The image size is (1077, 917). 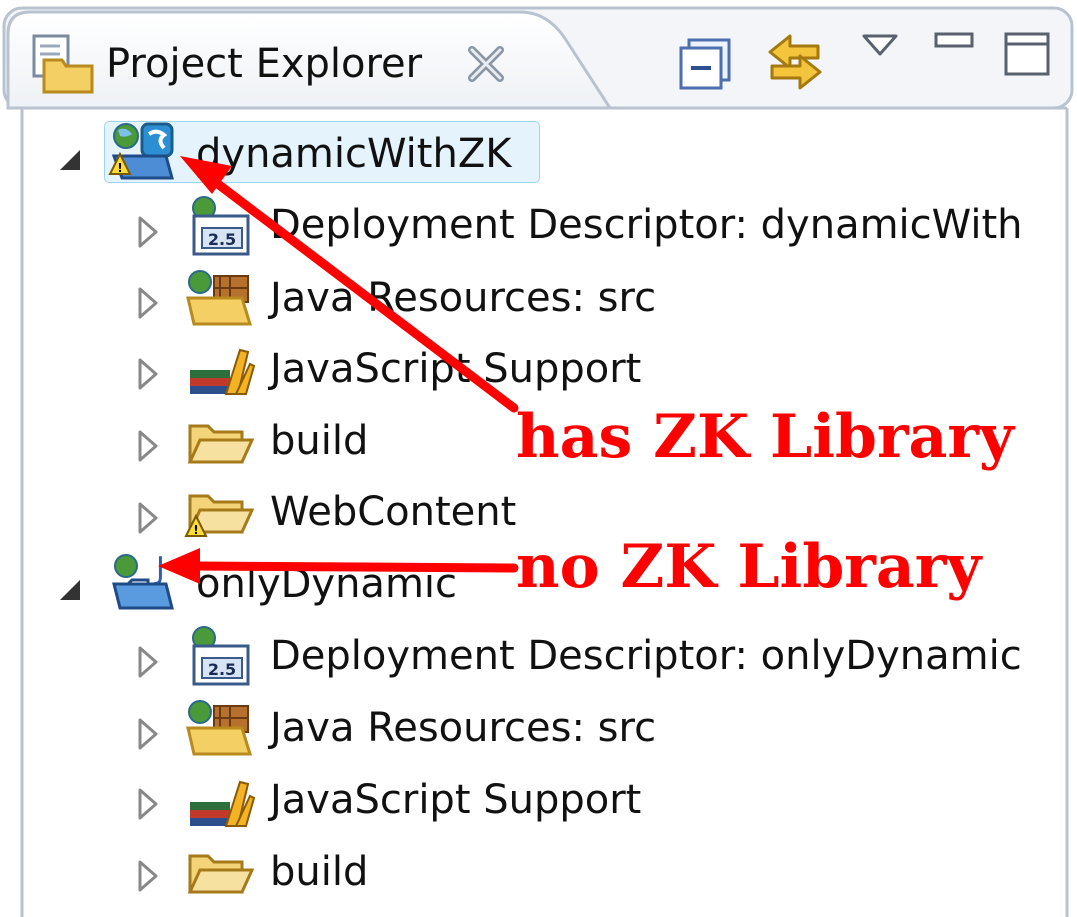 I want to click on annotation-no-zk-library: no ZK Library, so click(x=749, y=567).